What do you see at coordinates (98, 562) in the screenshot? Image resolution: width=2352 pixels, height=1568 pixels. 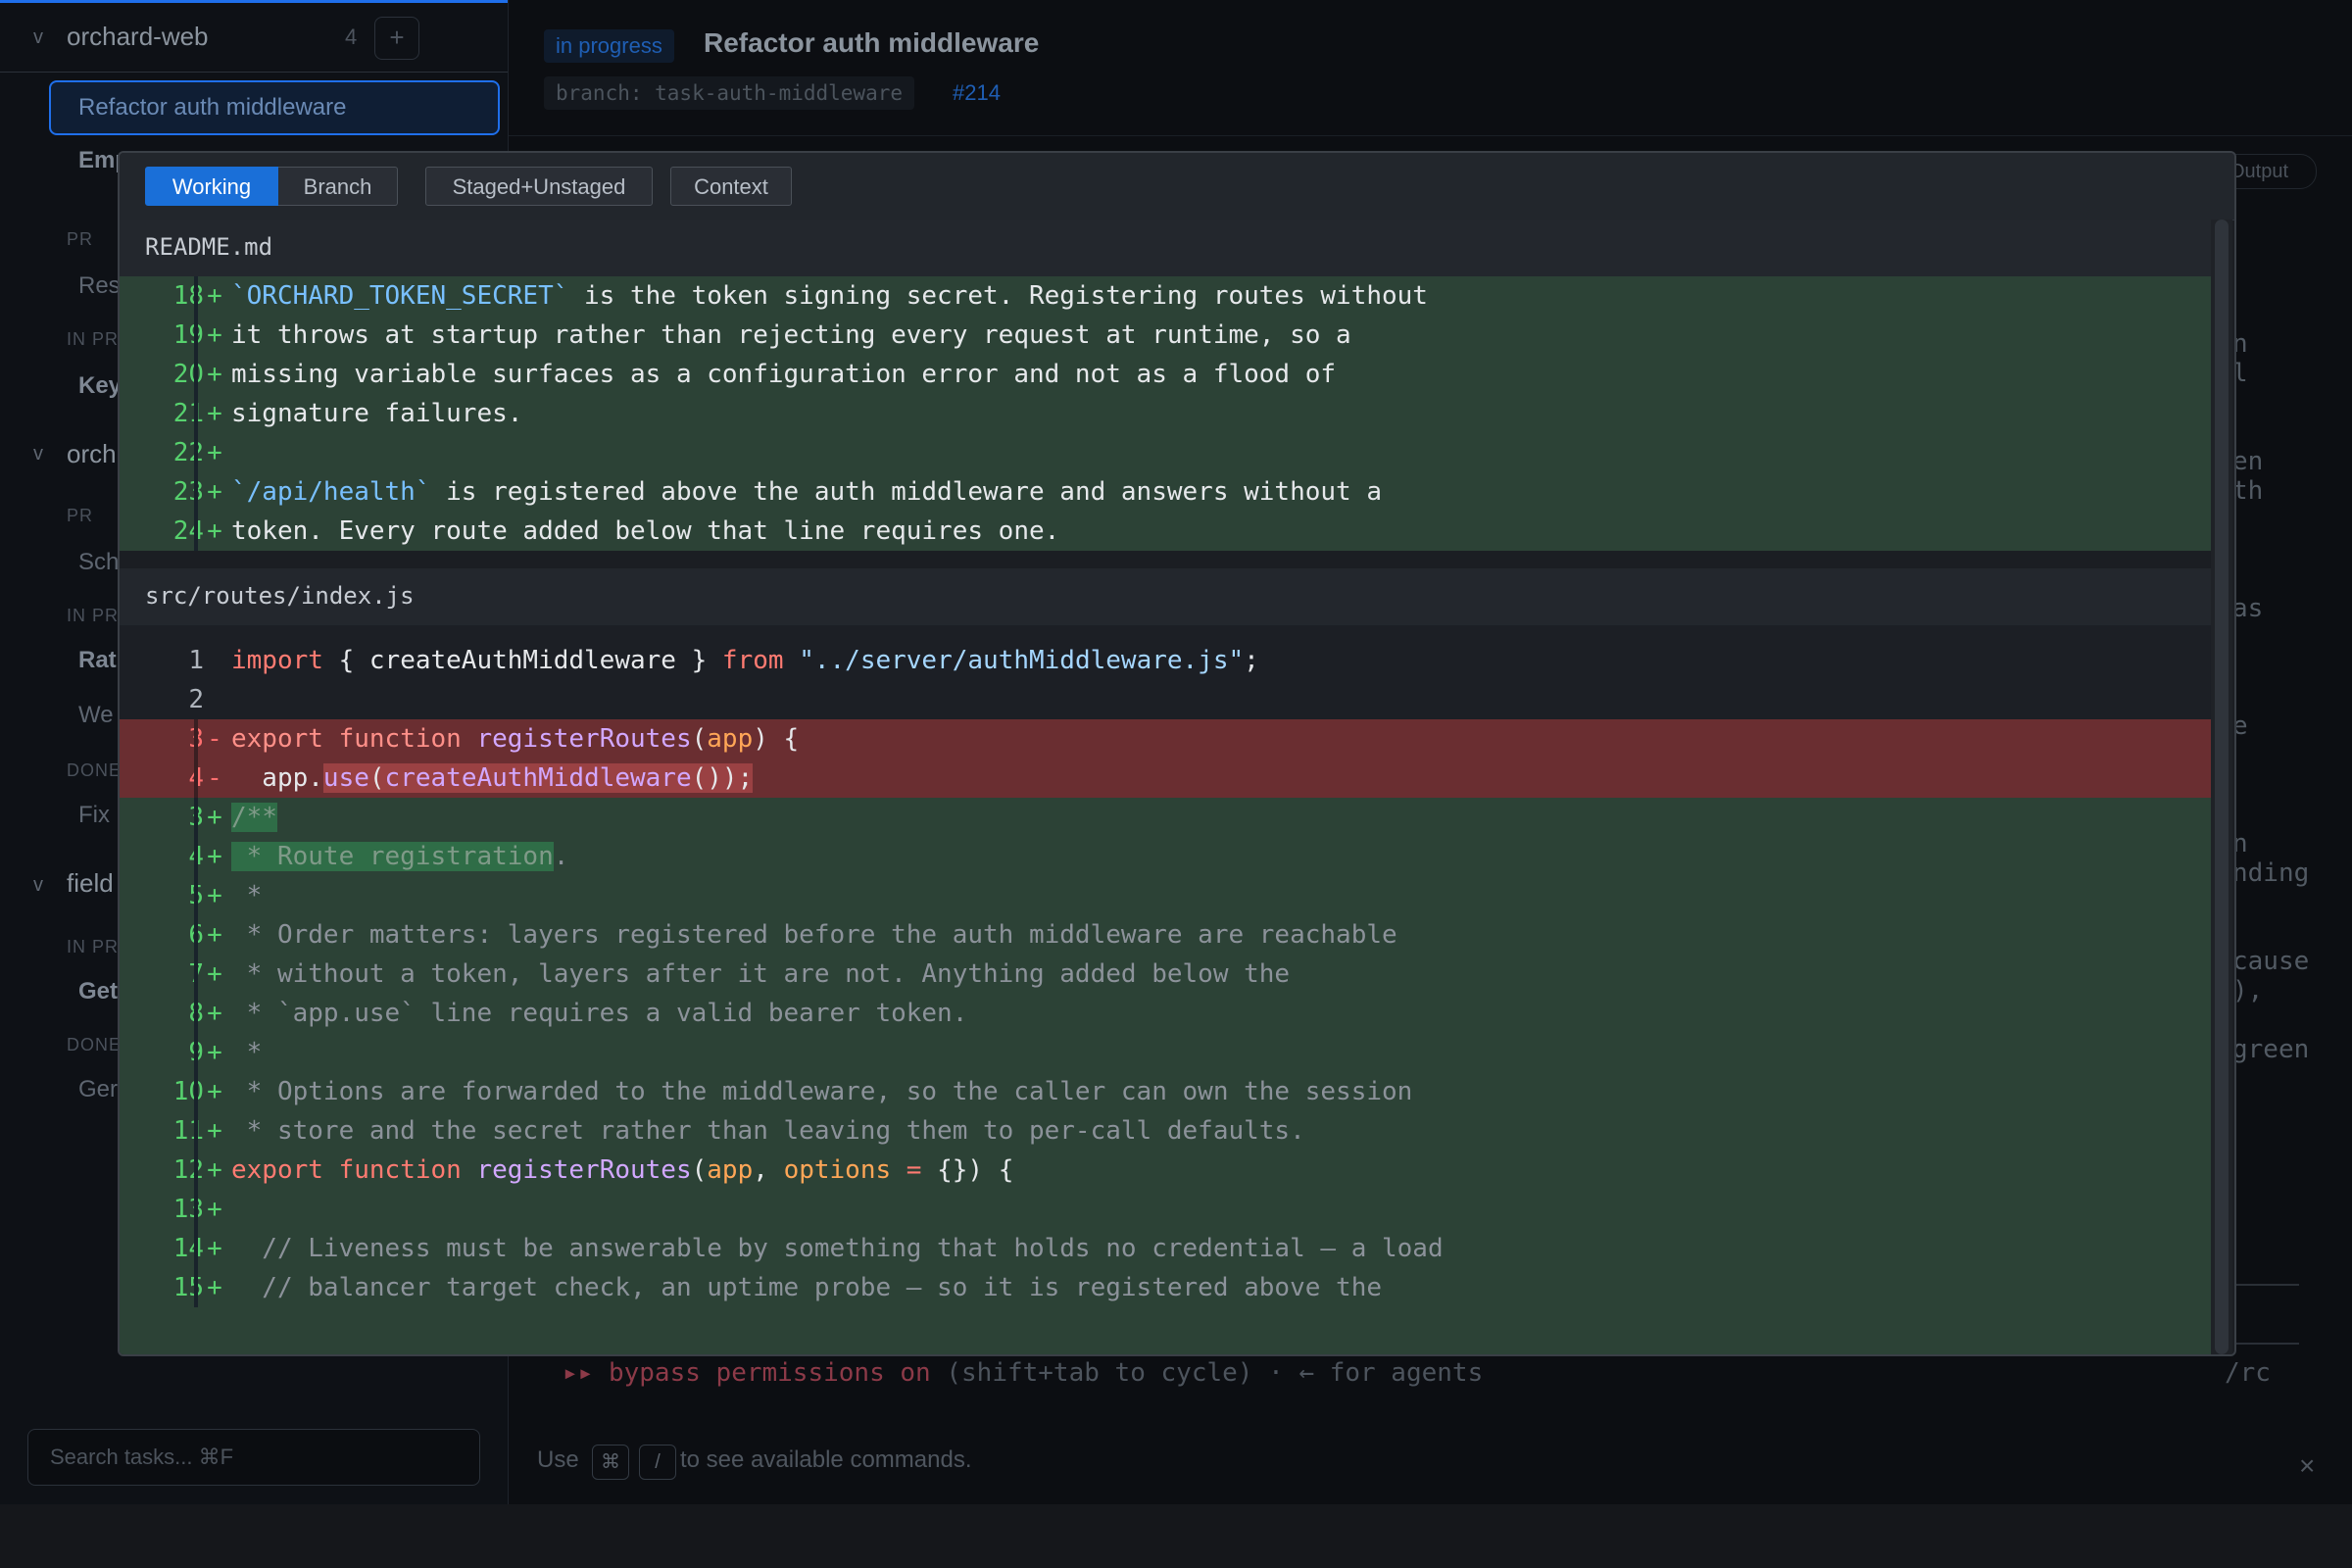 I see `sidebar-task: Sch` at bounding box center [98, 562].